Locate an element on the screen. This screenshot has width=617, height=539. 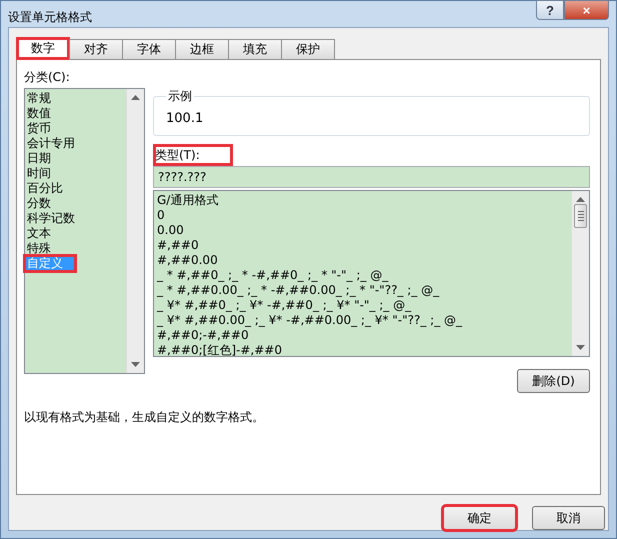
format-item: #,##0;-#,##0 is located at coordinates (362, 335).